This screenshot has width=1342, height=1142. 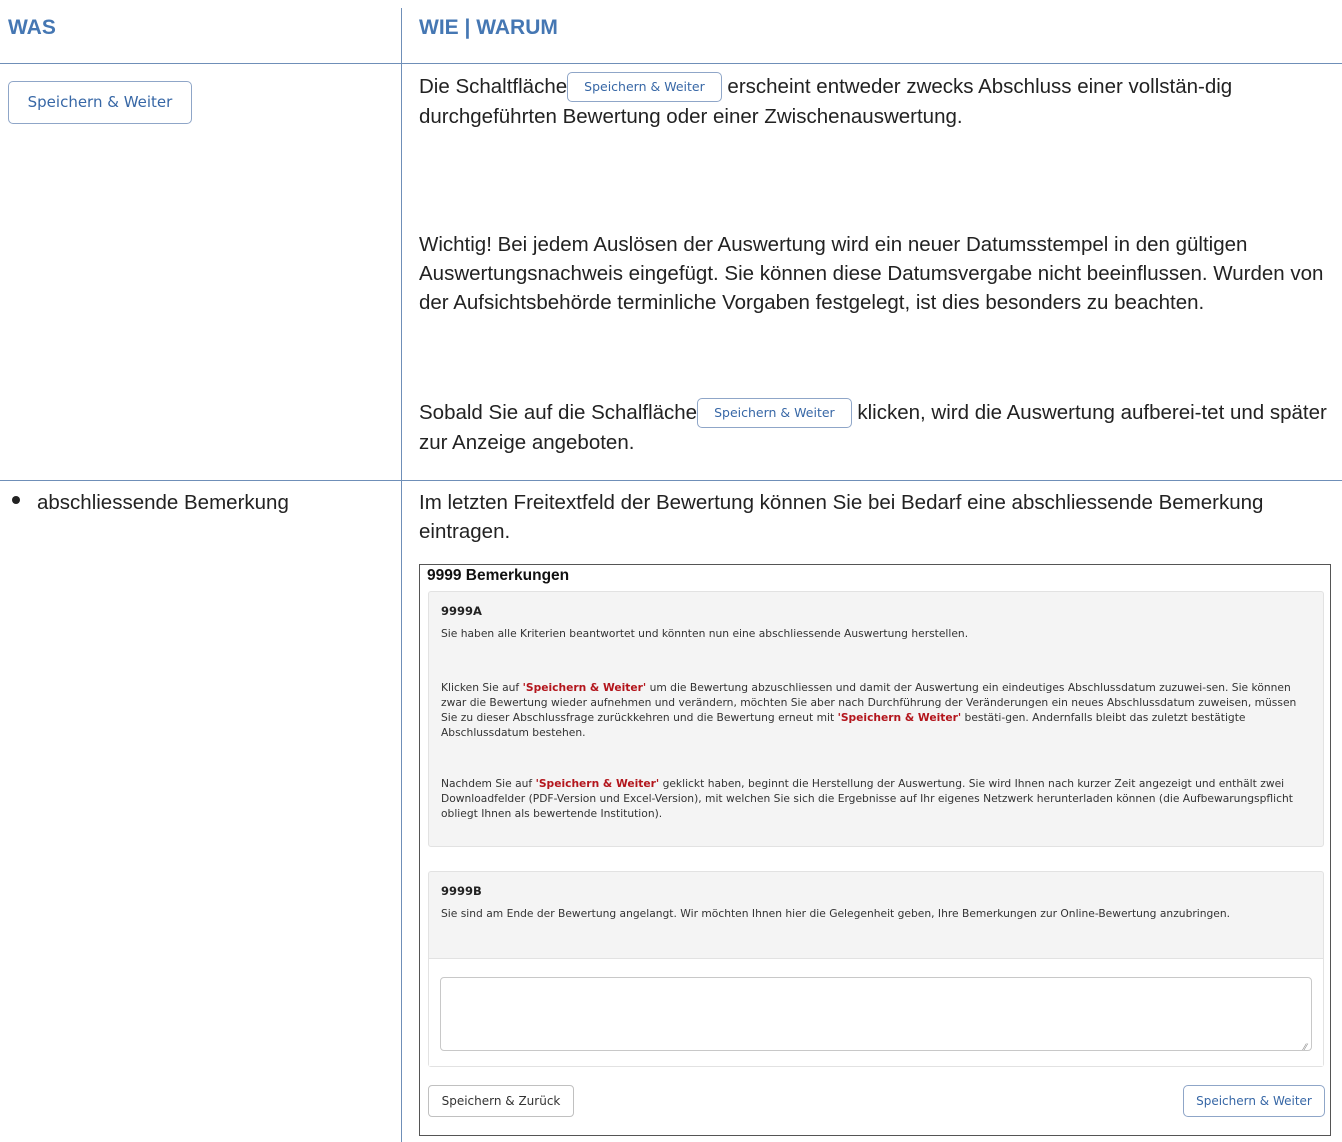 What do you see at coordinates (100, 102) in the screenshot?
I see `speichern-weiter-button: Speichern & Weiter` at bounding box center [100, 102].